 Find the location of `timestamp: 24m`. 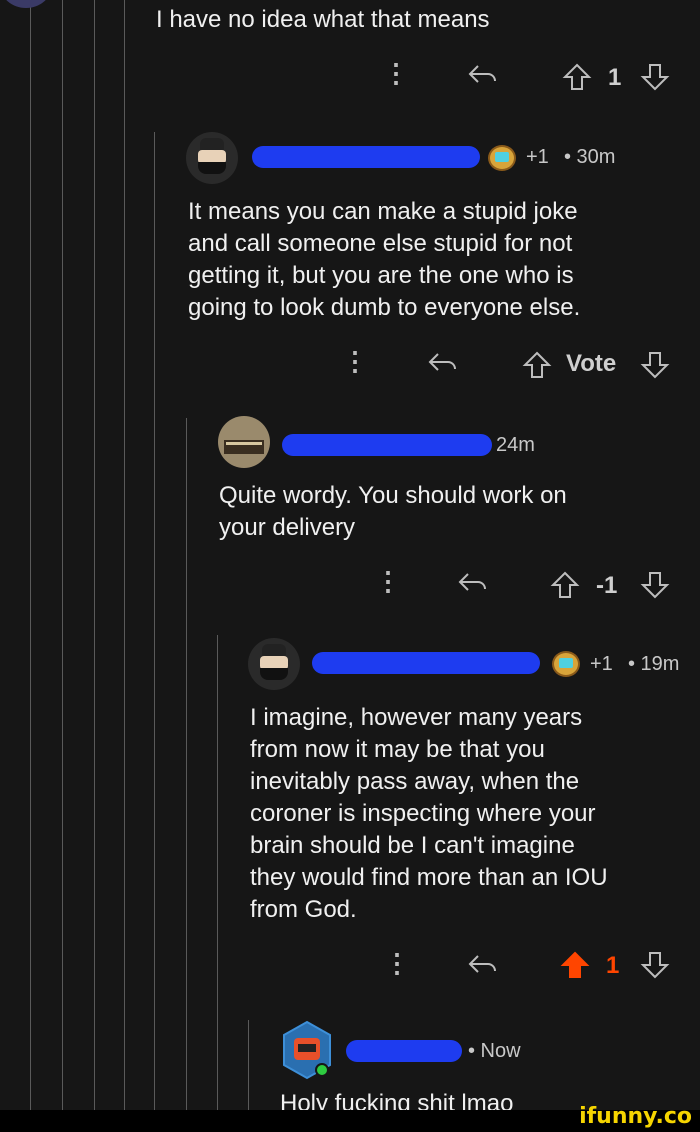

timestamp: 24m is located at coordinates (515, 445).